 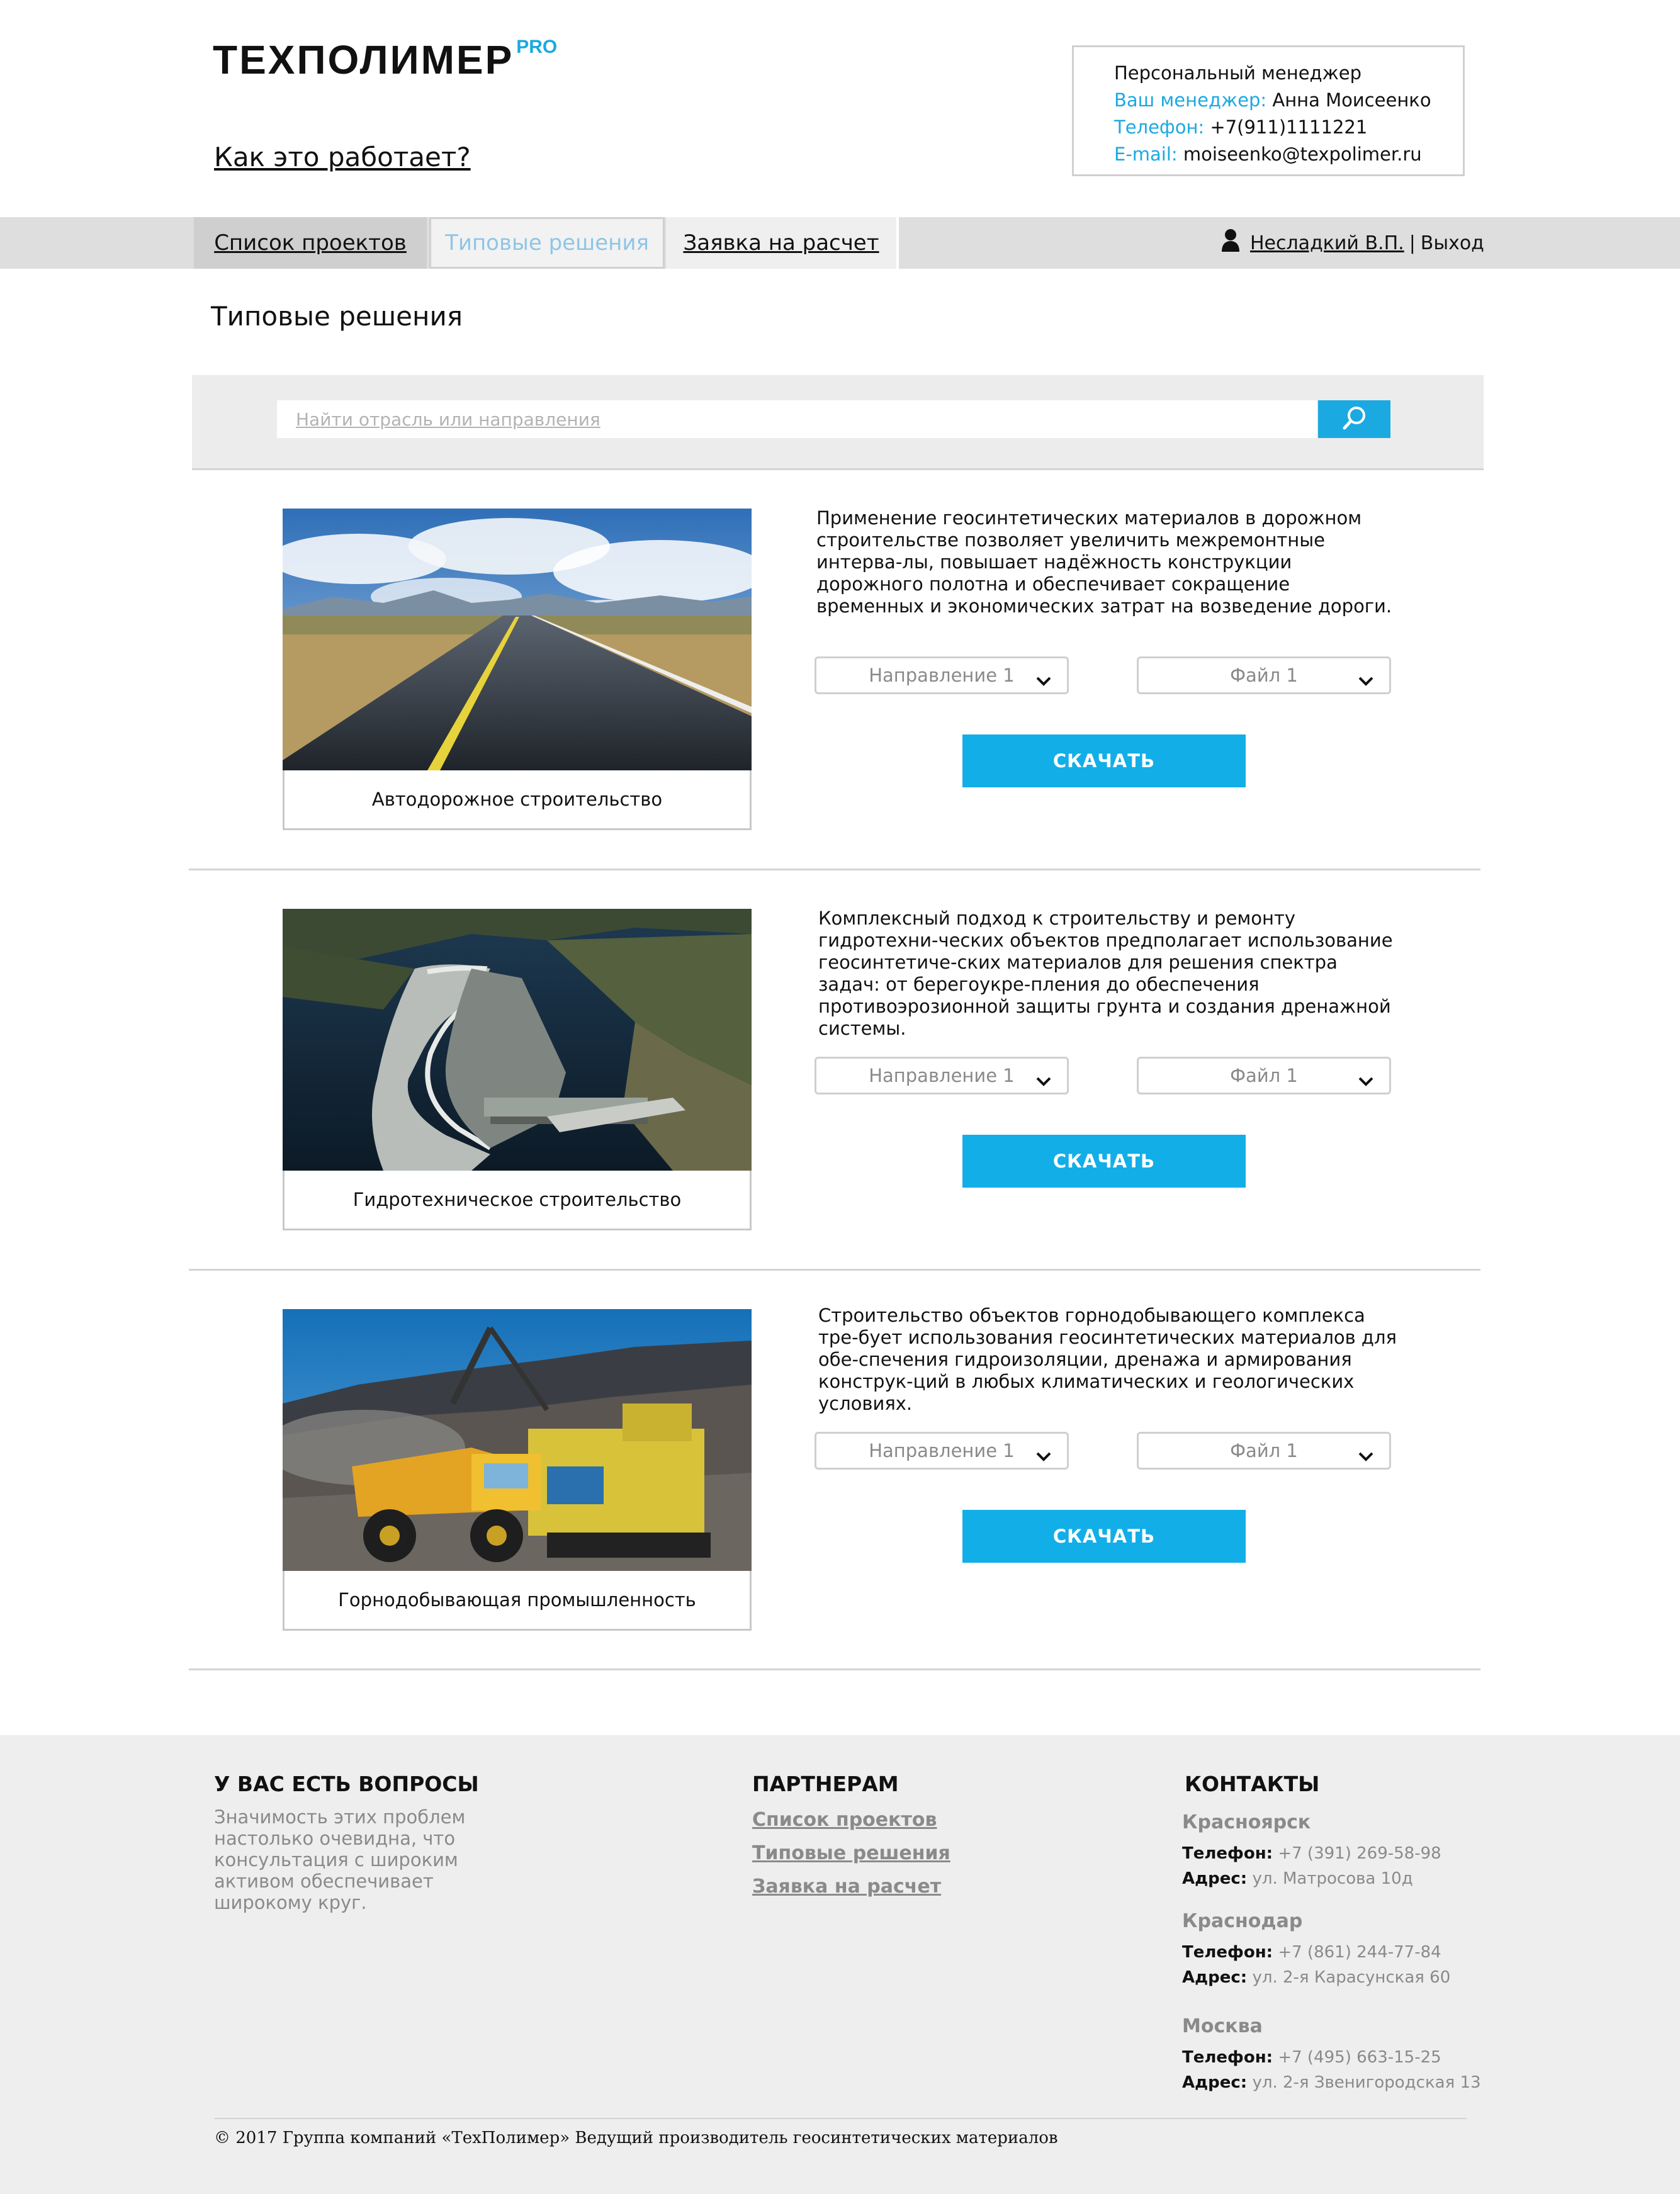 What do you see at coordinates (1359, 1853) in the screenshot?
I see `phone-value: +7 (391) 269-58-98` at bounding box center [1359, 1853].